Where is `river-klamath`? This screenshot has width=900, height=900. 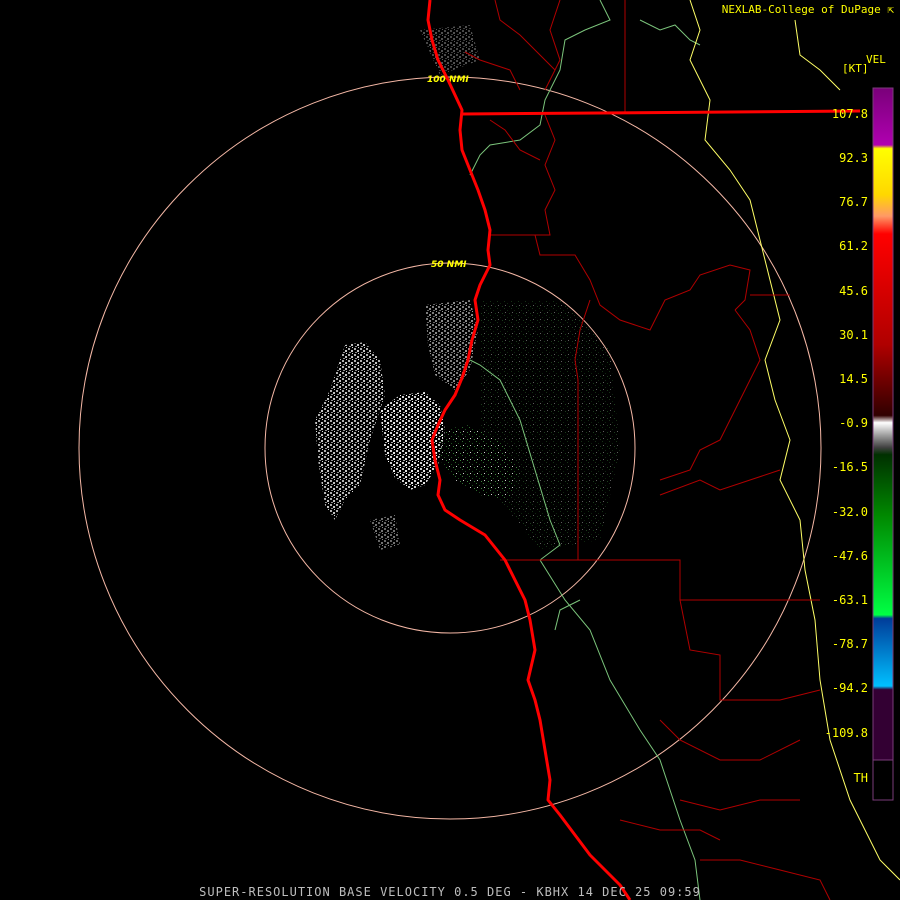
river-klamath is located at coordinates (670, 32).